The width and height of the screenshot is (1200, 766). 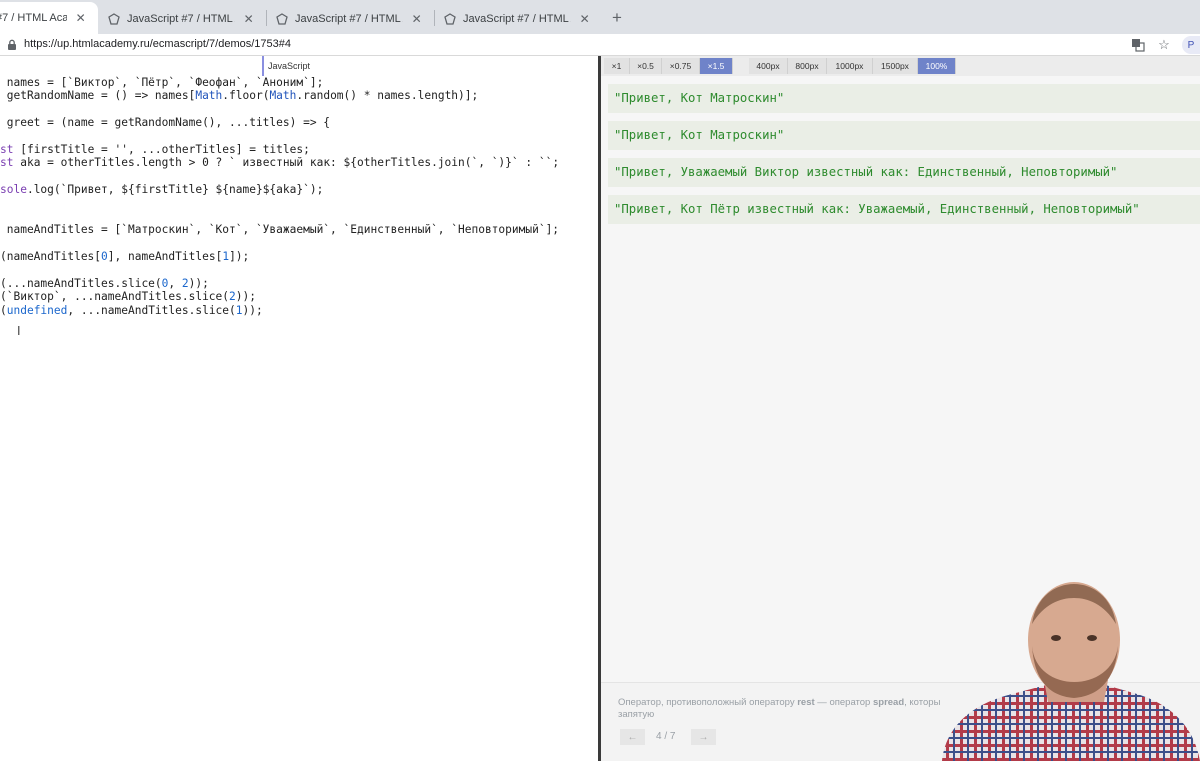 I want to click on prev-step-button: ←, so click(x=632, y=737).